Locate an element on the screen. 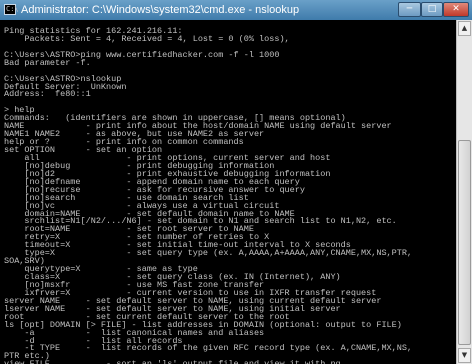  minimize-button: ─ is located at coordinates (409, 9).